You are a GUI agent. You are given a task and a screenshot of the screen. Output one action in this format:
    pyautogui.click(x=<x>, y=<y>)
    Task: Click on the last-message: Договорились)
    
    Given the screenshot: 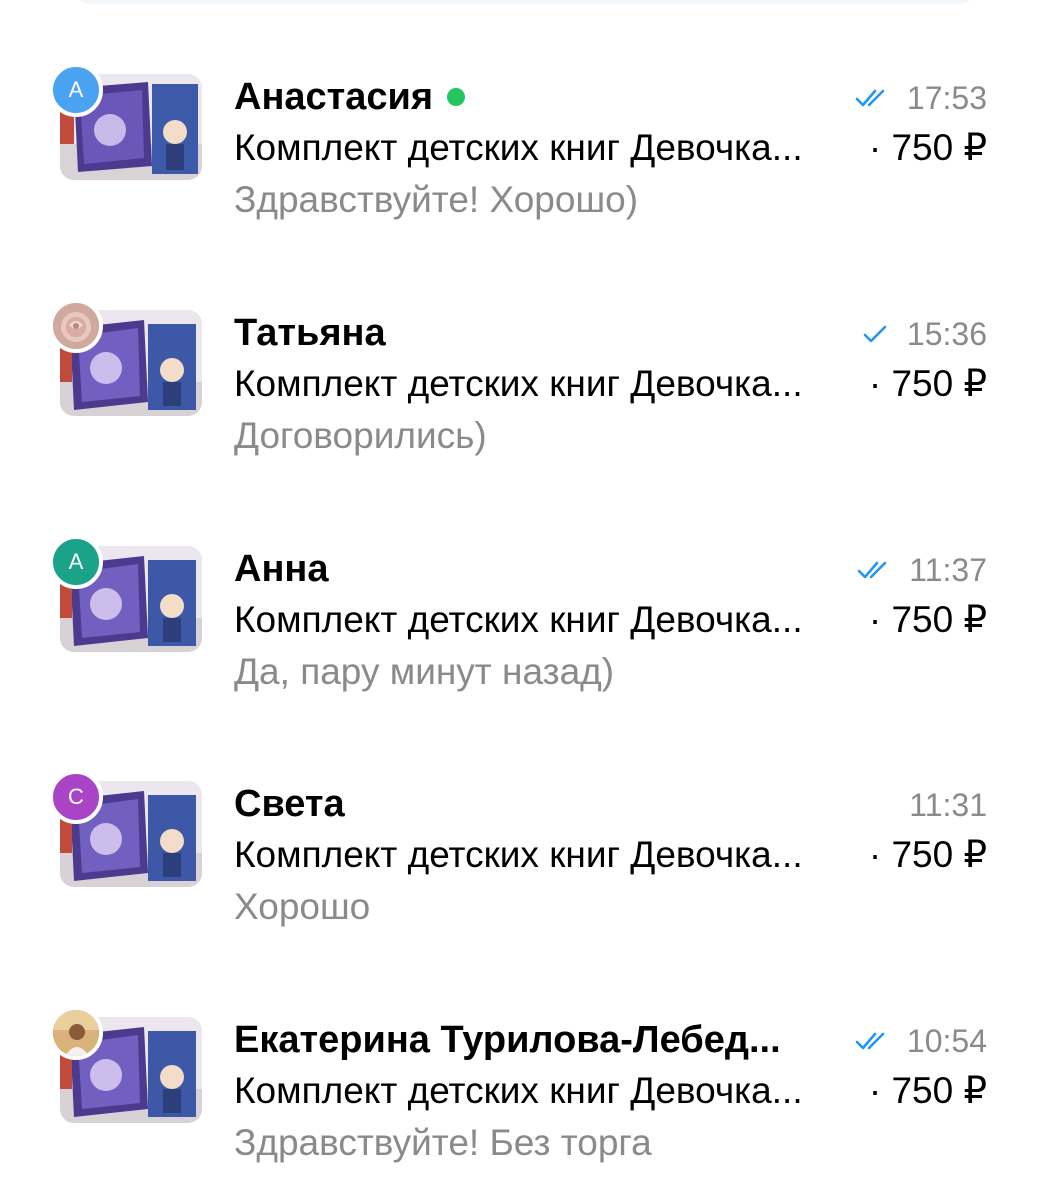 What is the action you would take?
    pyautogui.click(x=360, y=435)
    